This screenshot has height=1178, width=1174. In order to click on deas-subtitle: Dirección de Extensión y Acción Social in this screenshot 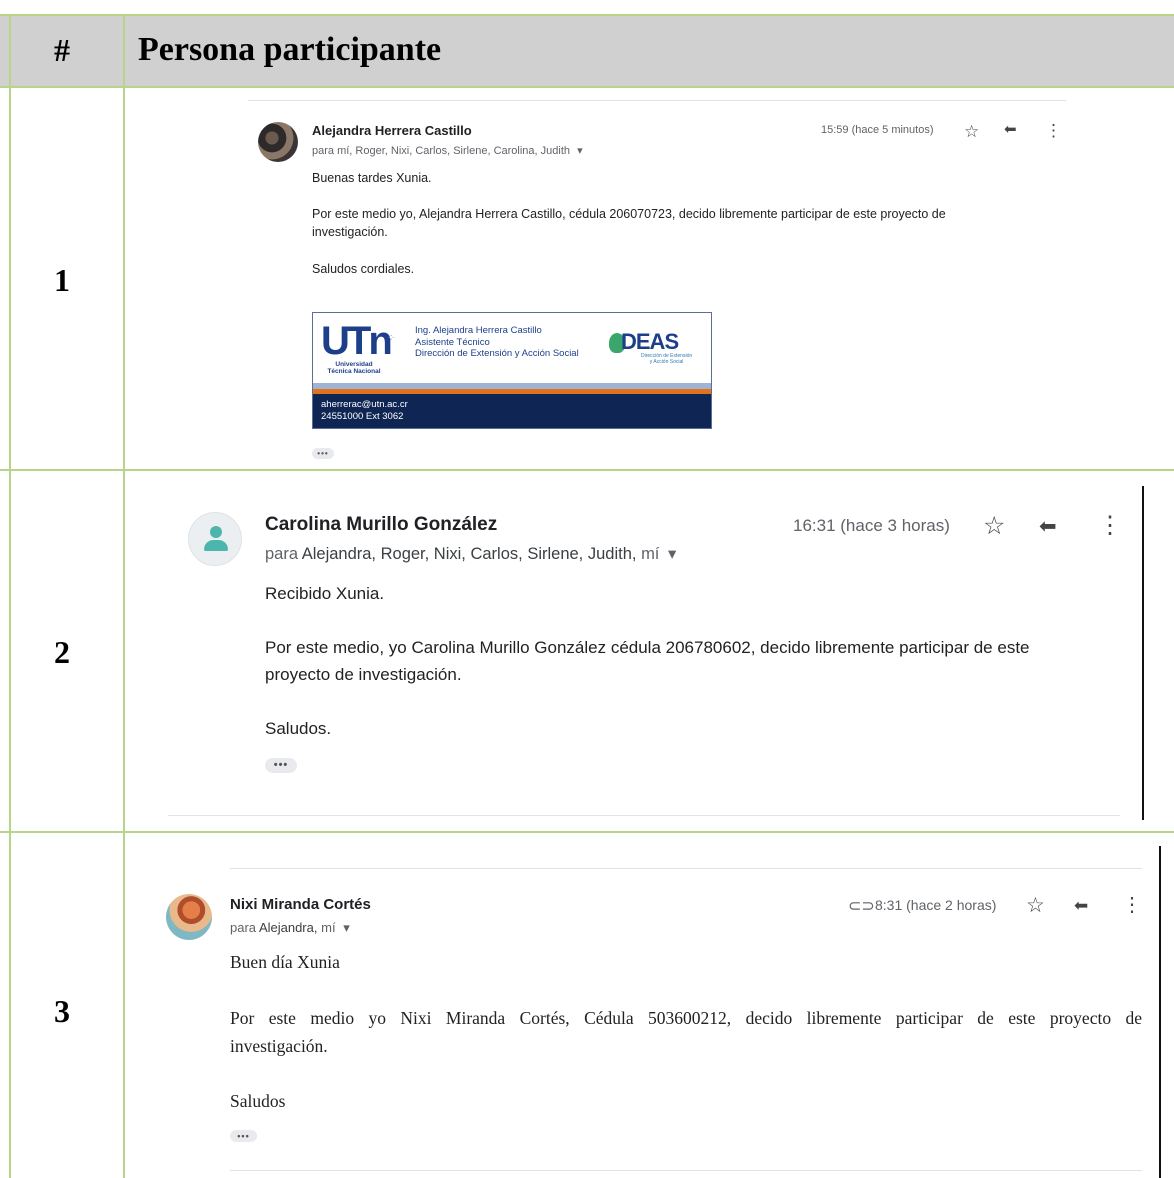, I will do `click(666, 359)`.